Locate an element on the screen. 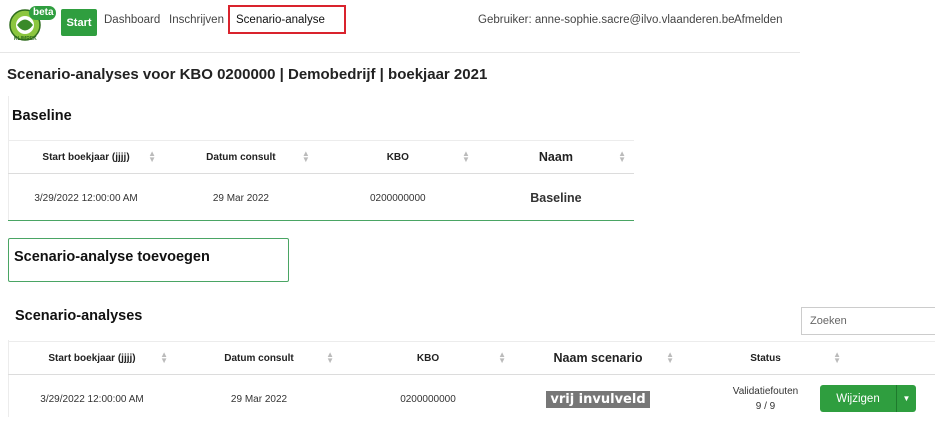  col-naam: Naam▲▼ is located at coordinates (556, 157).